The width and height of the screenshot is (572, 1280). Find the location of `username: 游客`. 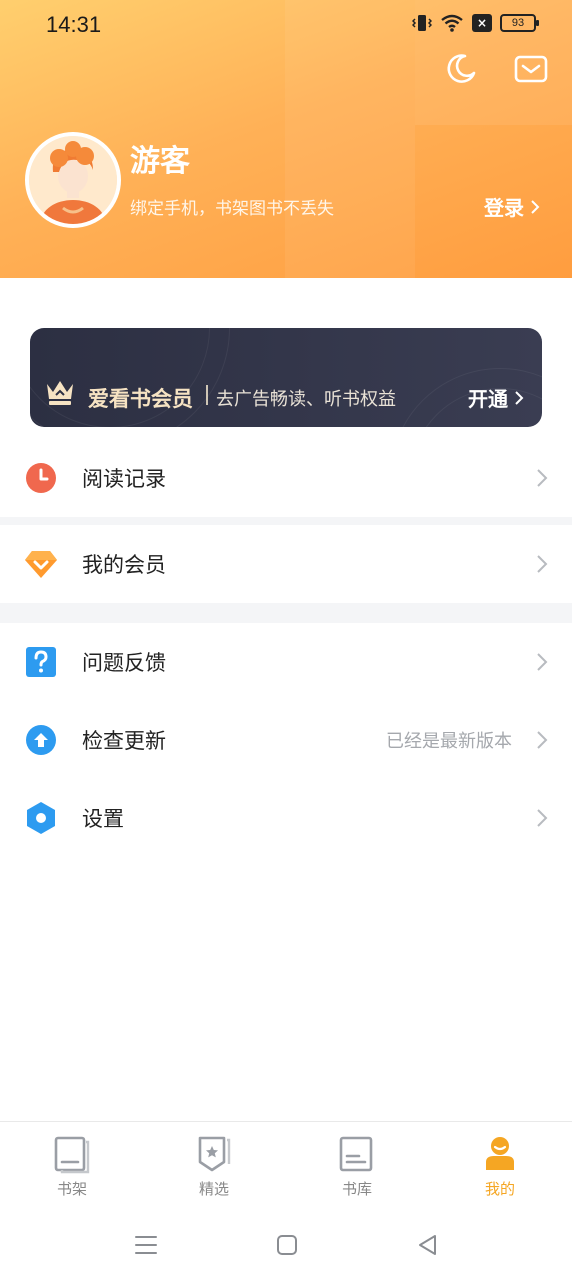

username: 游客 is located at coordinates (160, 161).